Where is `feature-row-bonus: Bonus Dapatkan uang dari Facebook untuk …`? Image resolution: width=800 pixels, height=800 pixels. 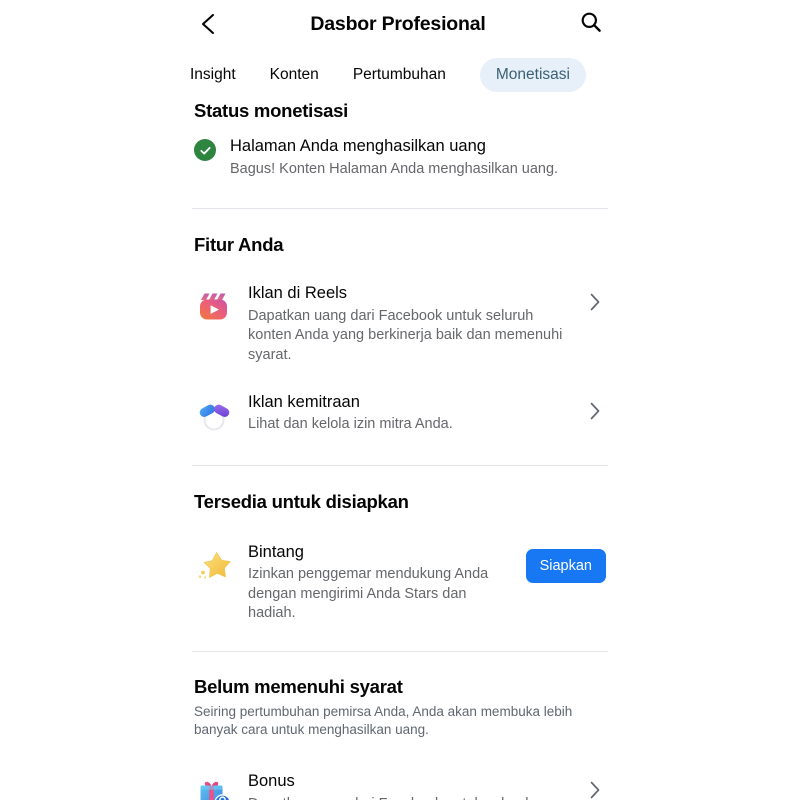
feature-row-bonus: Bonus Dapatkan uang dari Facebook untuk … is located at coordinates (400, 783).